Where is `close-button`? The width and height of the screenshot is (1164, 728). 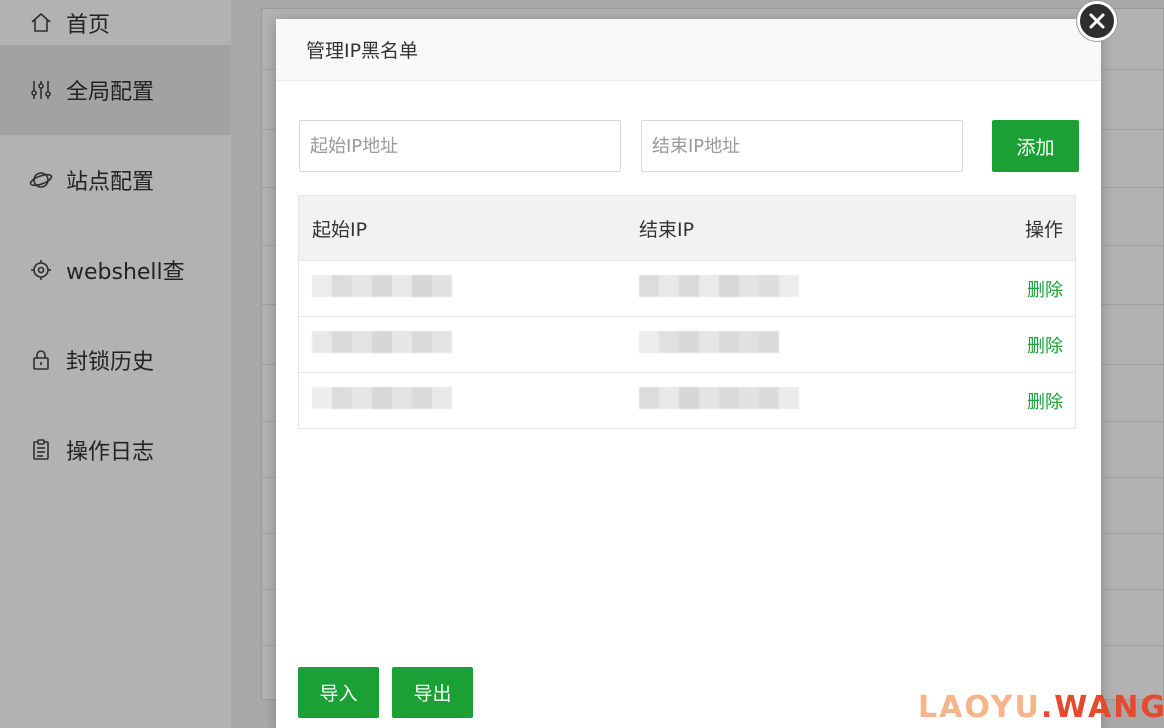
close-button is located at coordinates (1097, 21).